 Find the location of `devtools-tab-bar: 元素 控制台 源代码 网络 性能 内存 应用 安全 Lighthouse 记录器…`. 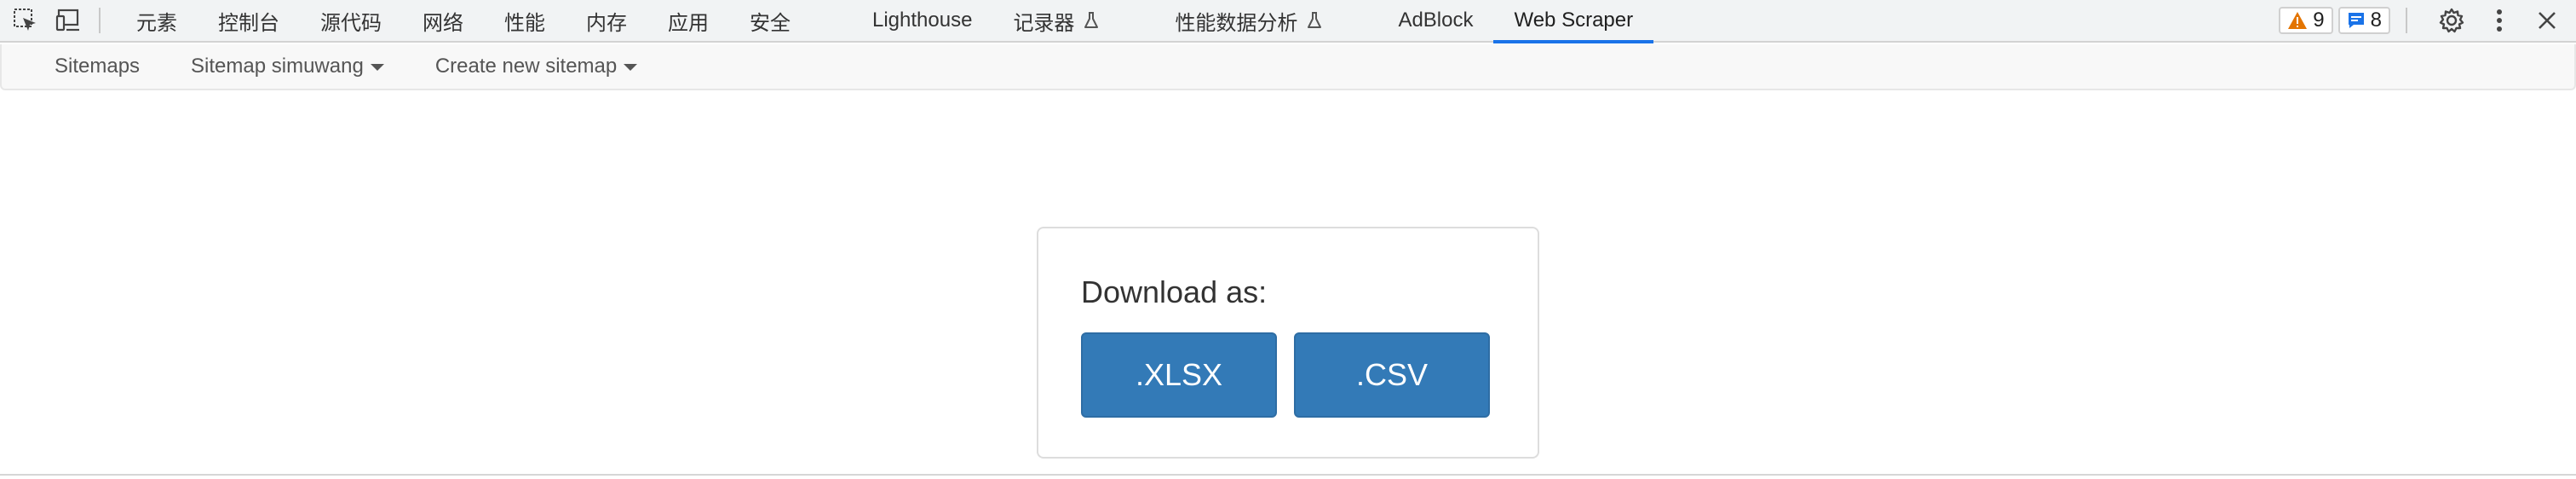

devtools-tab-bar: 元素 控制台 源代码 网络 性能 内存 应用 安全 Lighthouse 记录器… is located at coordinates (1288, 21).